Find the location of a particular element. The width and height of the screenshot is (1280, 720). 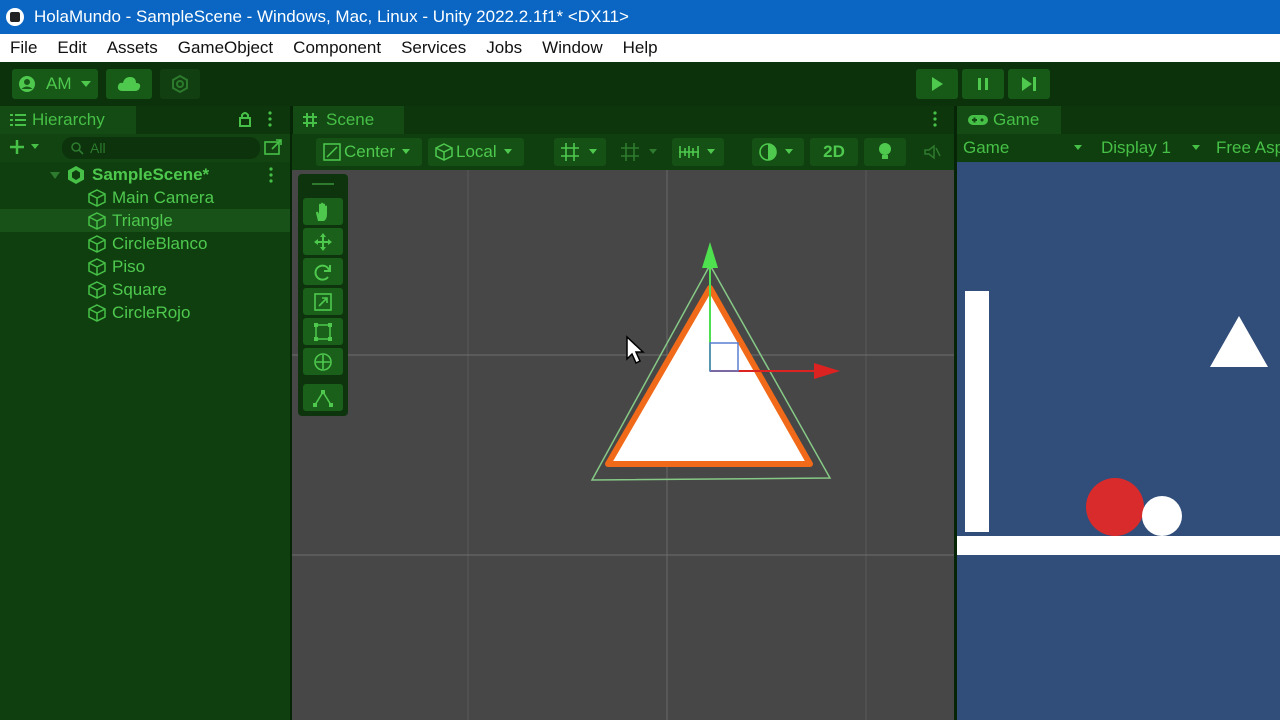

rotate-tool-button is located at coordinates (323, 271).